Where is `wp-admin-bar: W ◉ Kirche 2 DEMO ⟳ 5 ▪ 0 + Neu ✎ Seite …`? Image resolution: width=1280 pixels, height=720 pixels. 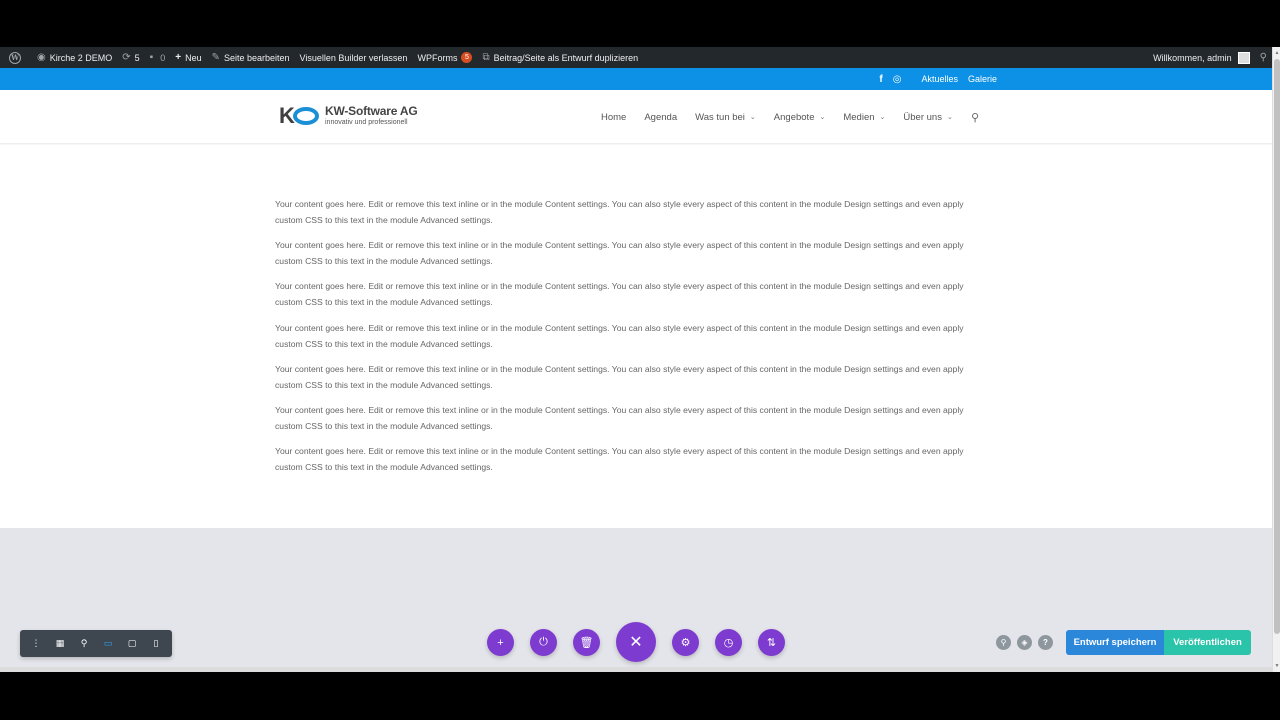
wp-admin-bar: W ◉ Kirche 2 DEMO ⟳ 5 ▪ 0 + Neu ✎ Seite … is located at coordinates (636, 57).